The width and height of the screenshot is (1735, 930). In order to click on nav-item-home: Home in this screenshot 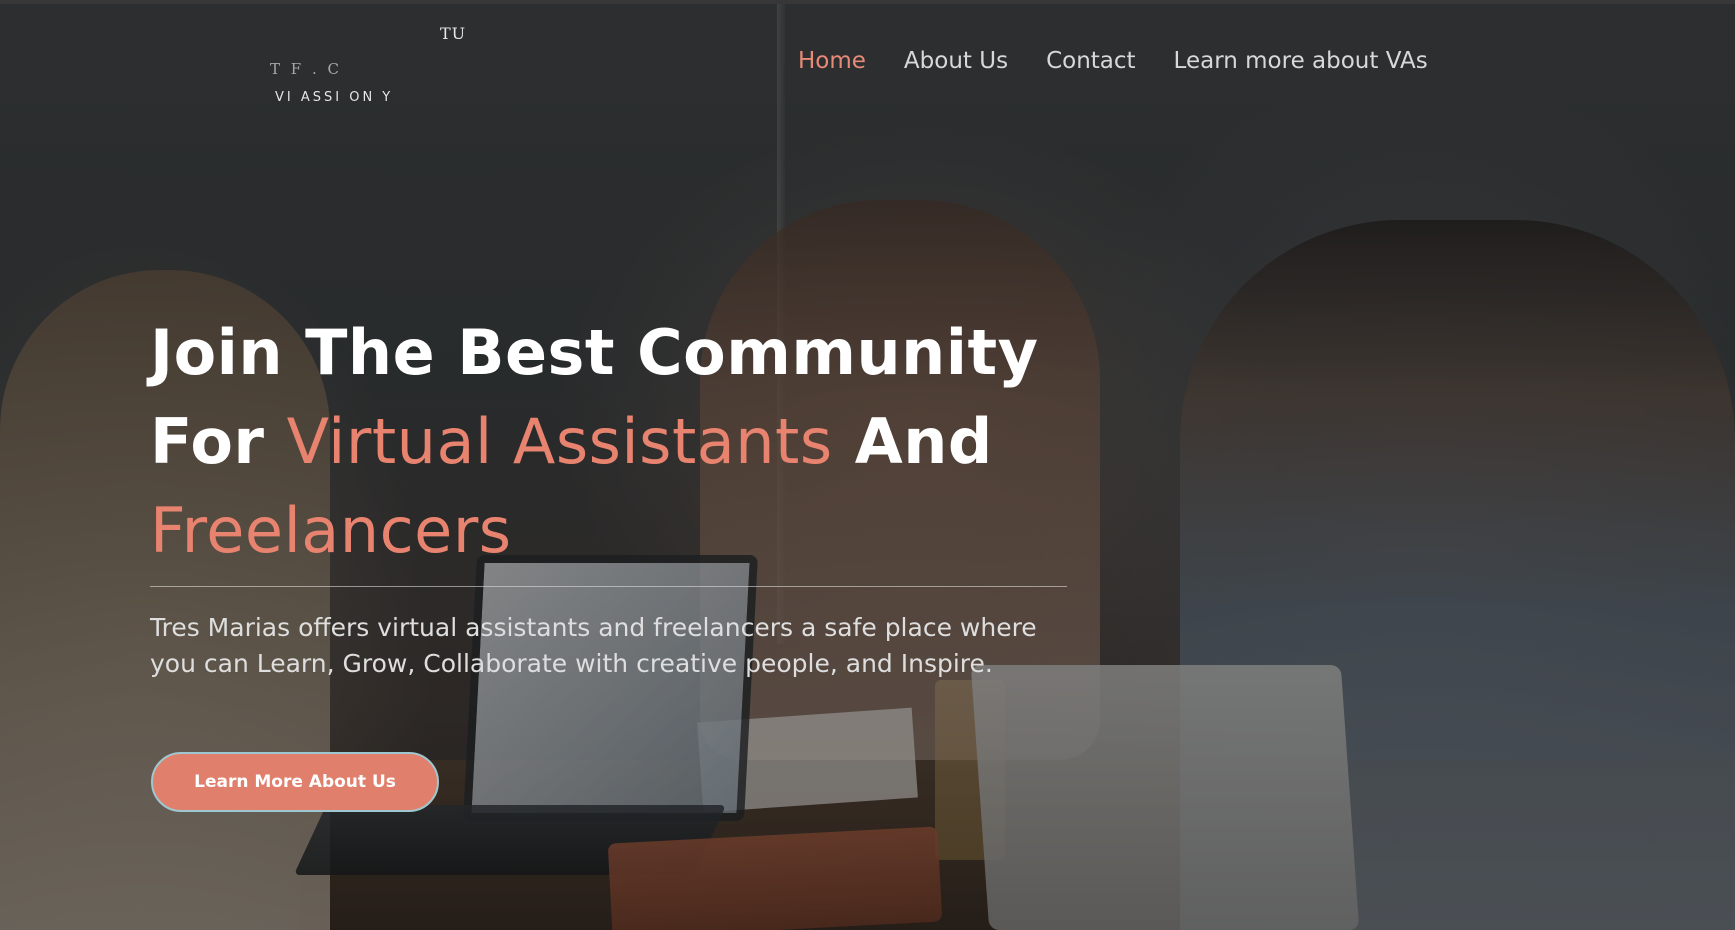, I will do `click(832, 61)`.